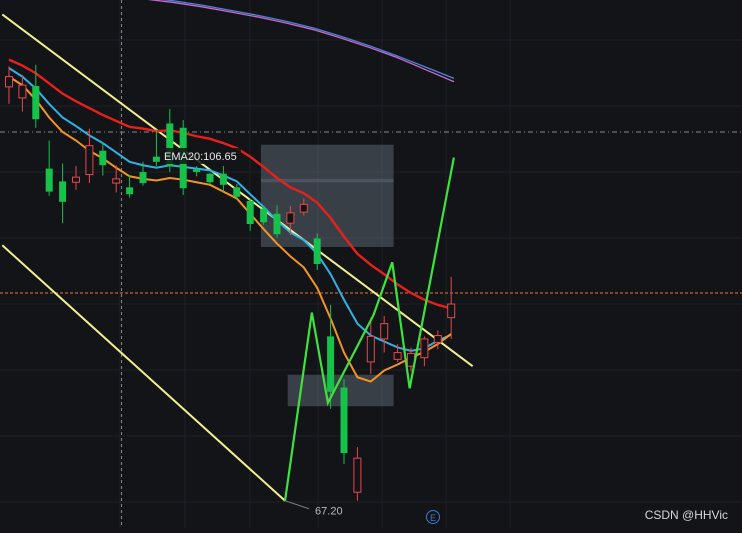 The image size is (742, 533). Describe the element at coordinates (200, 157) in the screenshot. I see `ema-label: EMA20:106.65` at that location.